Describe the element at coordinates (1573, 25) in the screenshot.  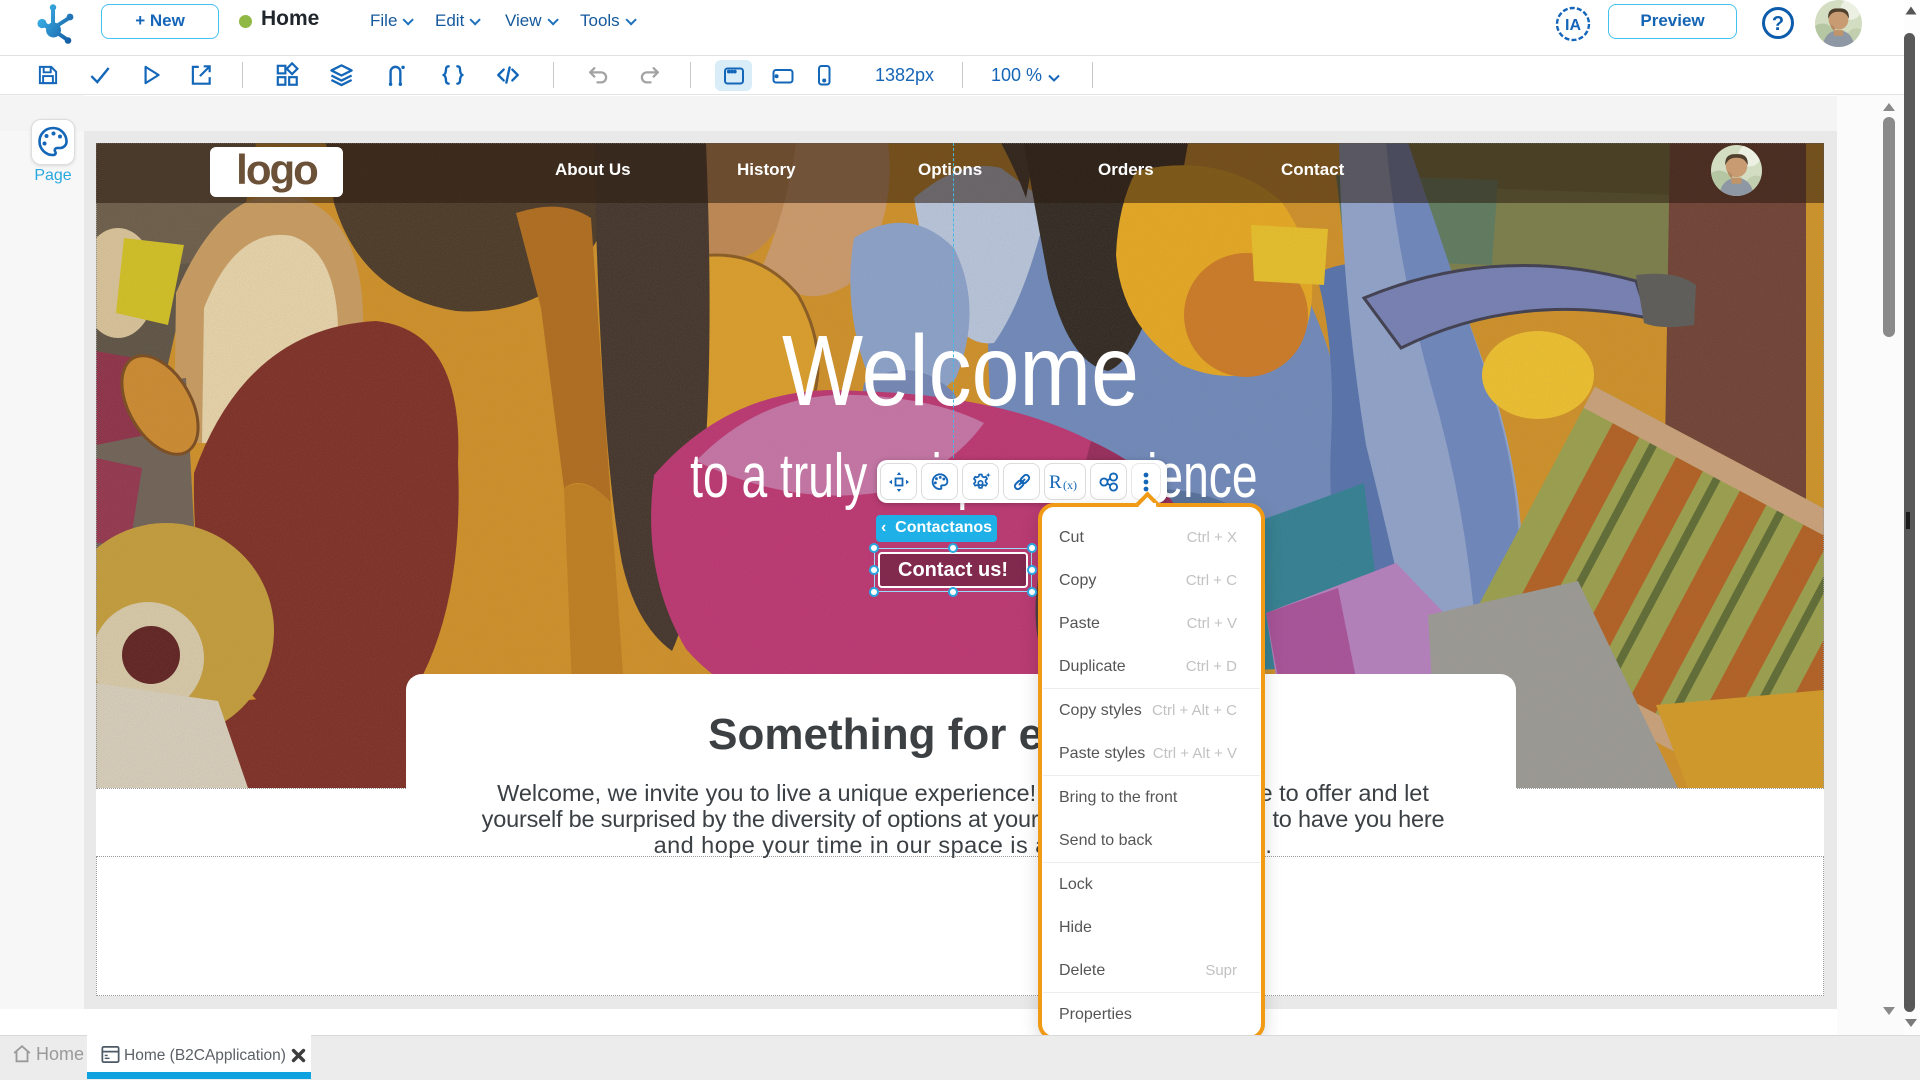
I see `svg-text: IA` at that location.